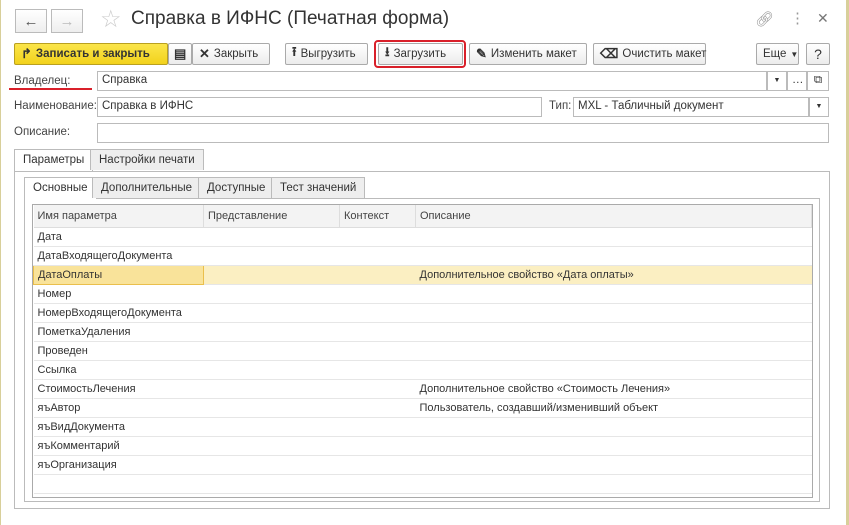  I want to click on owner-open-button: ⧉, so click(818, 81).